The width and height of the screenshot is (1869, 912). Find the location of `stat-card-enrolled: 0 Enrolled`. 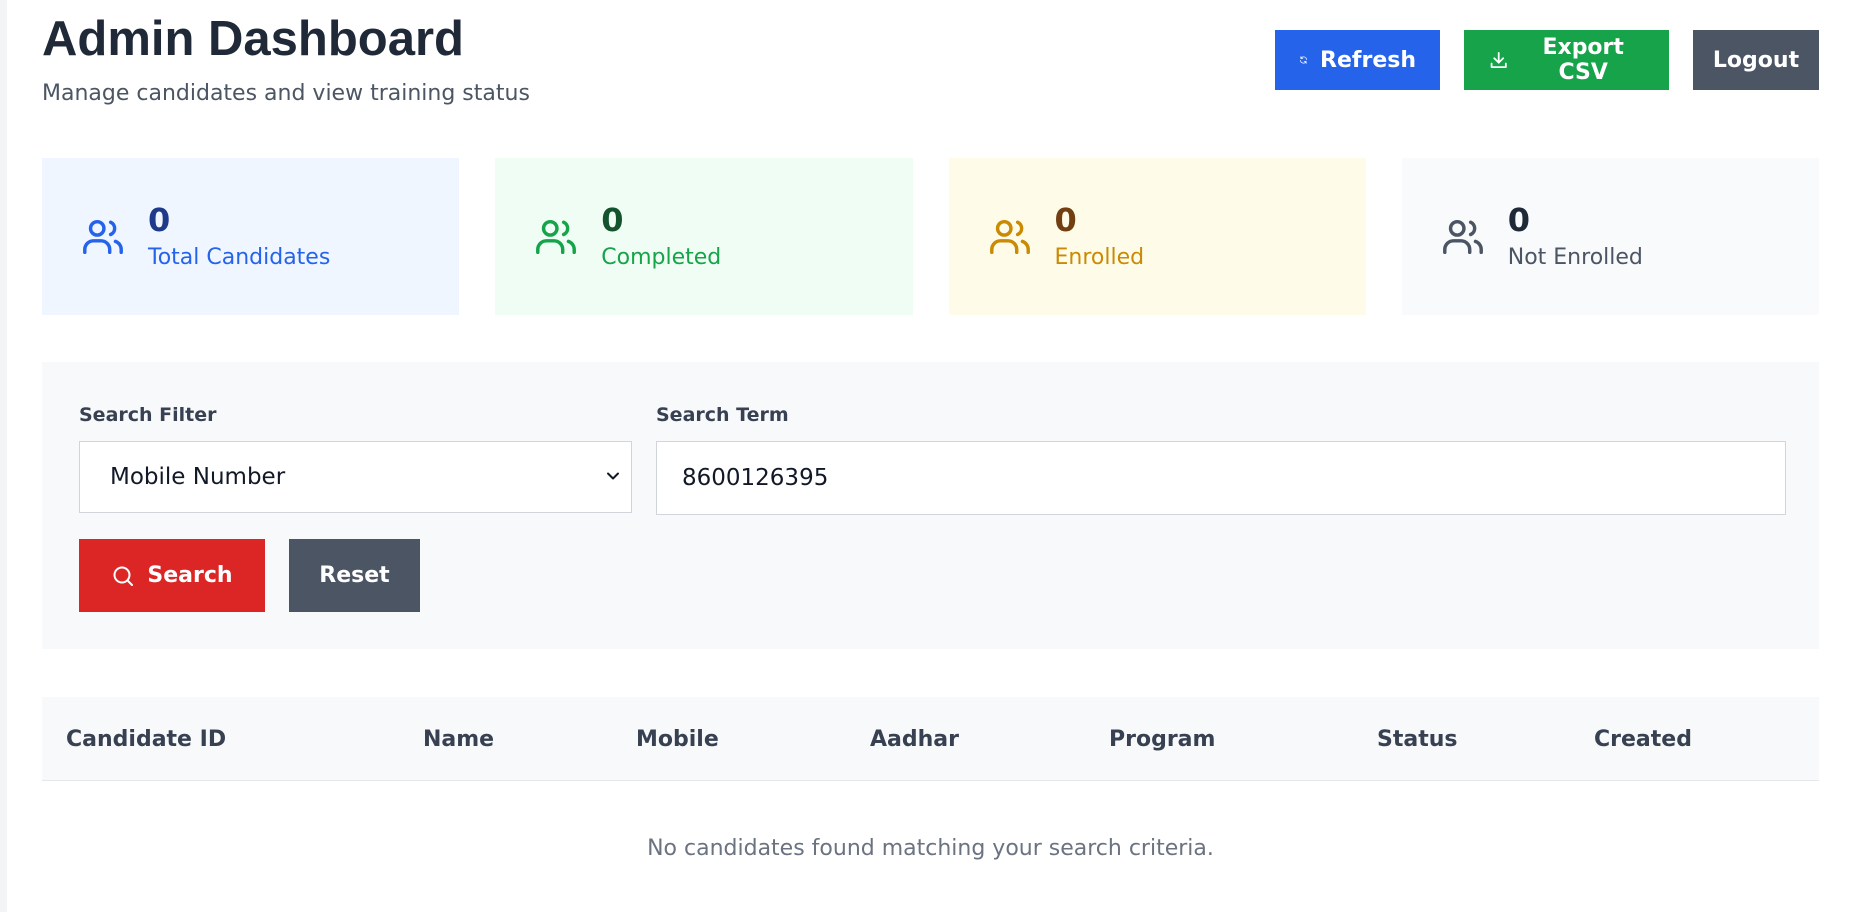

stat-card-enrolled: 0 Enrolled is located at coordinates (1157, 236).